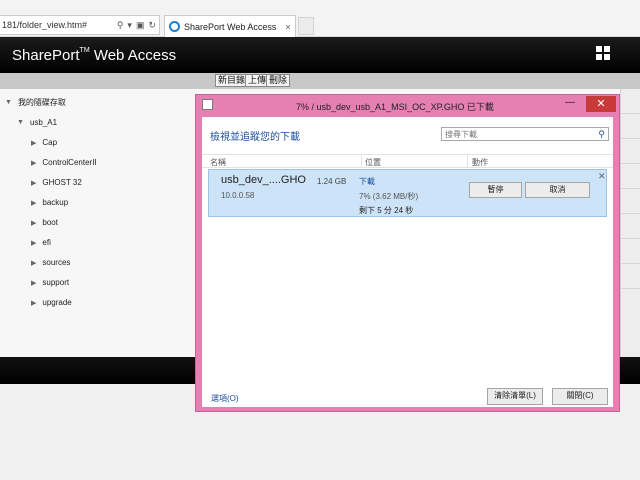 This screenshot has width=640, height=480. I want to click on app-title: SharePortTM Web Access, so click(94, 55).